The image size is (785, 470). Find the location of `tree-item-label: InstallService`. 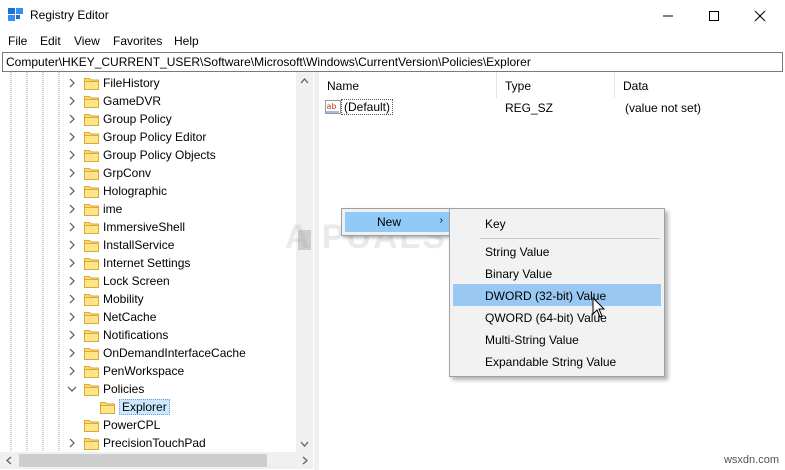

tree-item-label: InstallService is located at coordinates (139, 245).